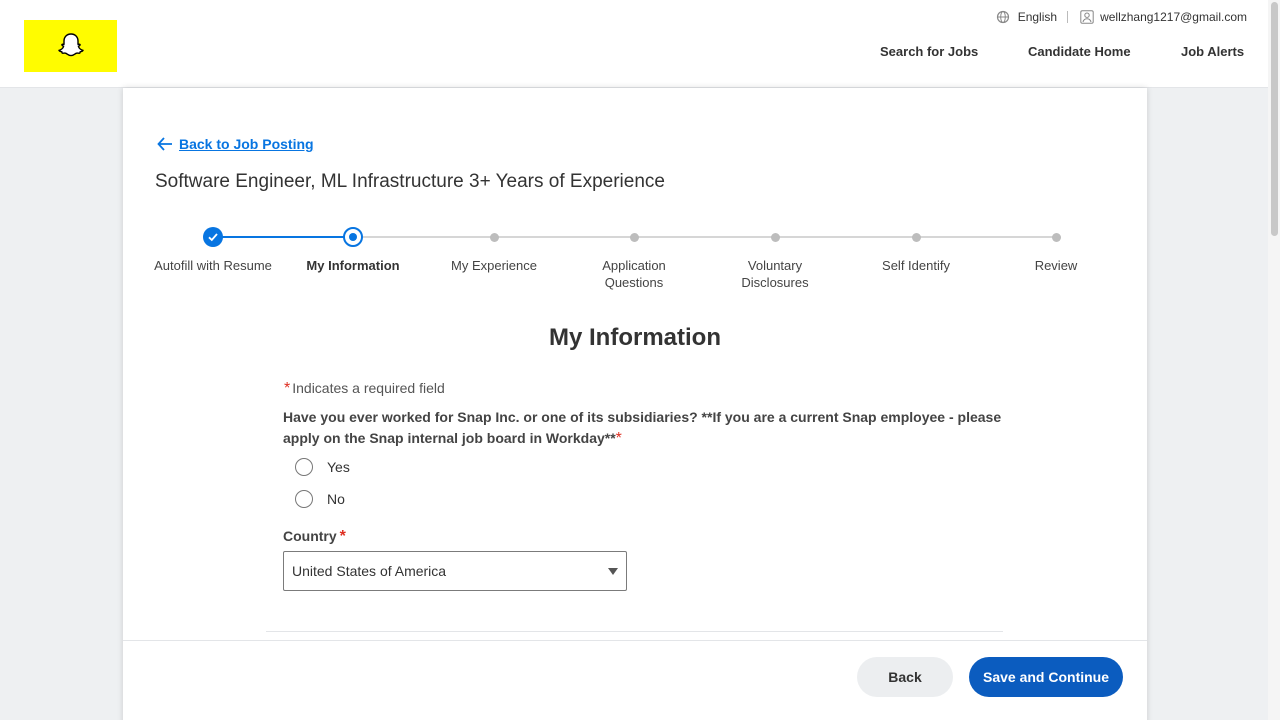 This screenshot has height=720, width=1280. Describe the element at coordinates (368, 388) in the screenshot. I see `required-note-text: Indicates a required field` at that location.